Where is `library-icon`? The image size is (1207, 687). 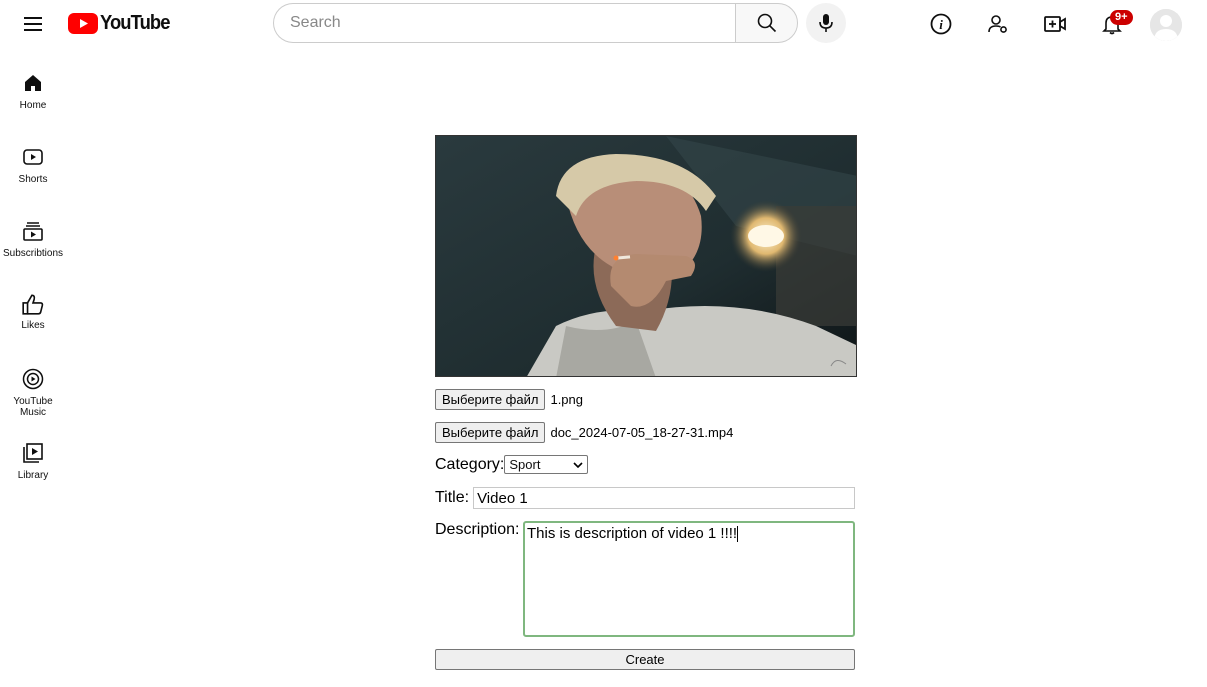
library-icon is located at coordinates (33, 453).